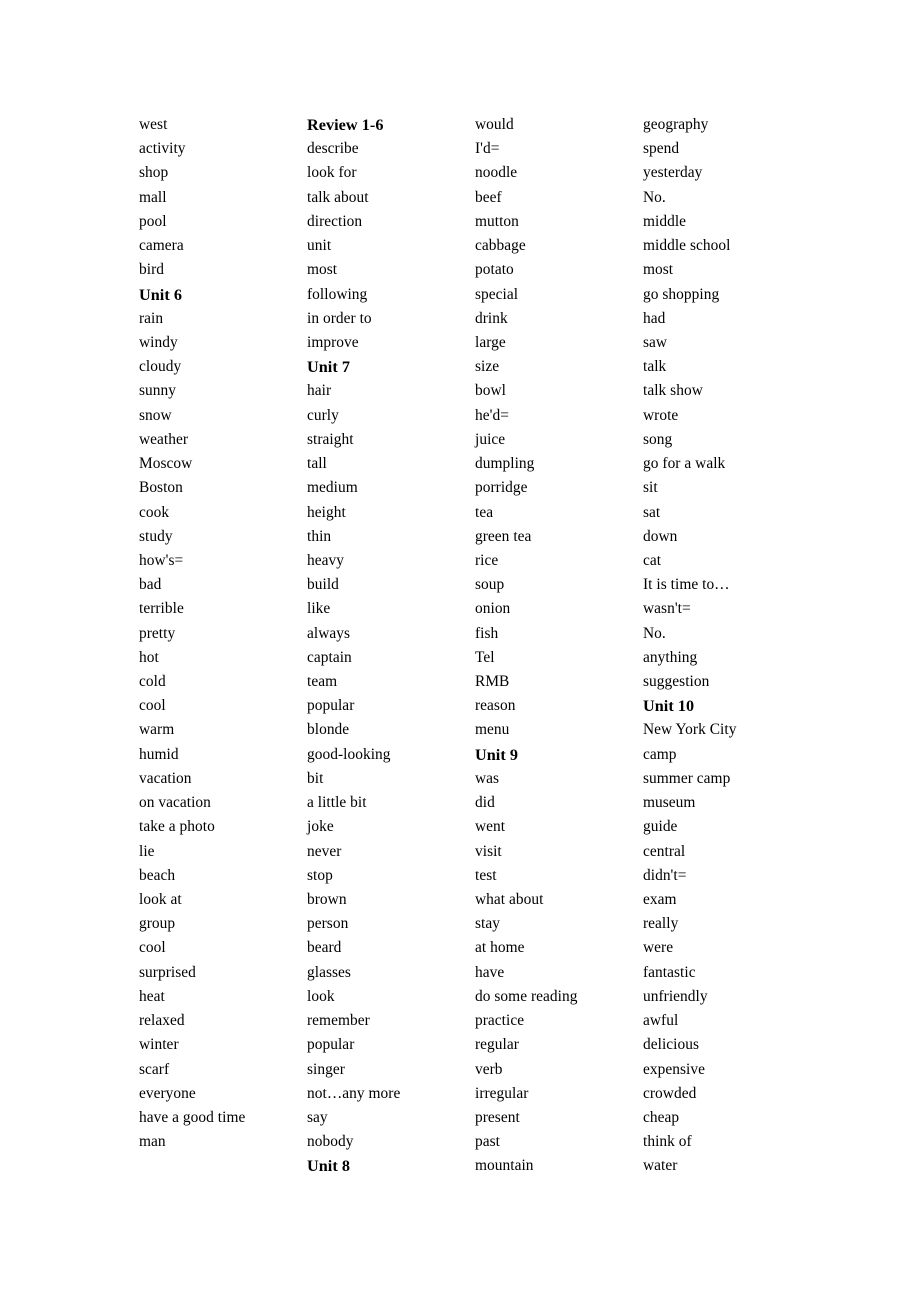 Image resolution: width=920 pixels, height=1302 pixels. Describe the element at coordinates (497, 1117) in the screenshot. I see `word-entry: present` at that location.